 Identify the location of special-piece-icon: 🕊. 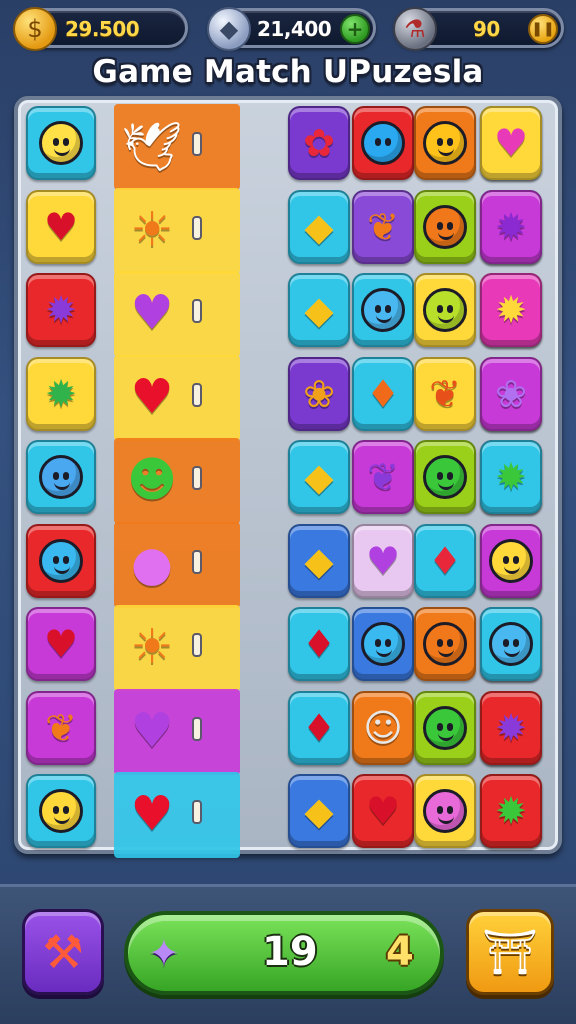
(152, 146).